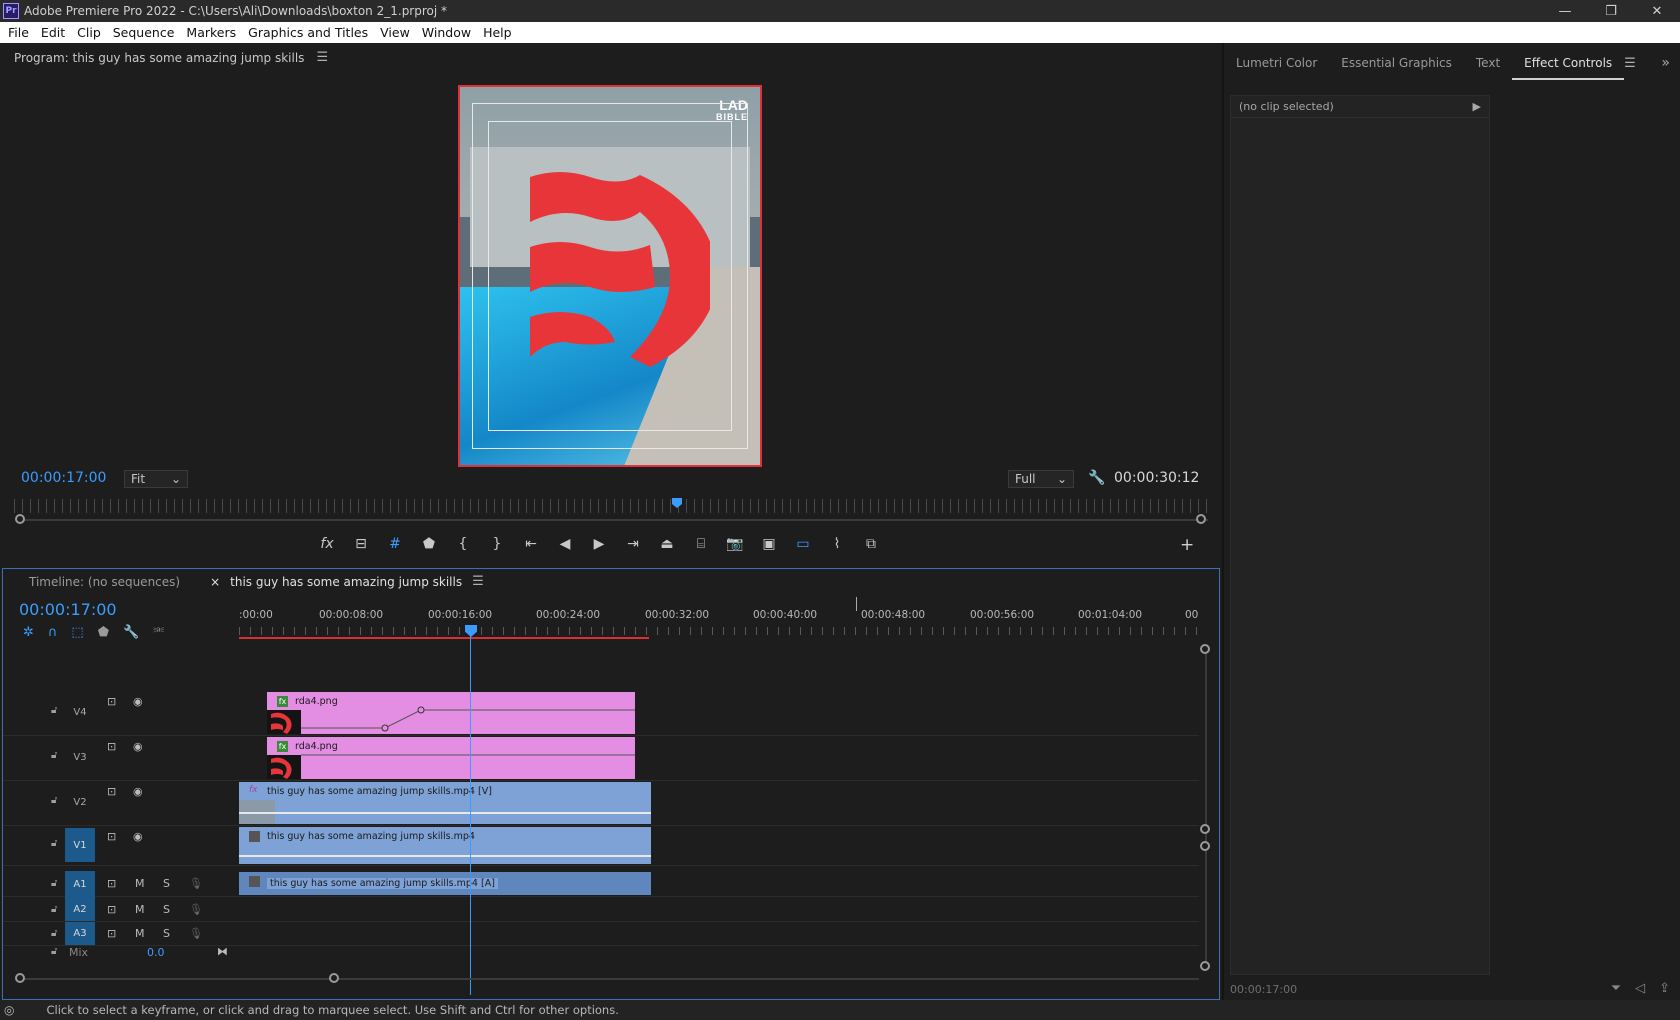 Image resolution: width=1680 pixels, height=1020 pixels. I want to click on loop-icon: ⧉, so click(871, 544).